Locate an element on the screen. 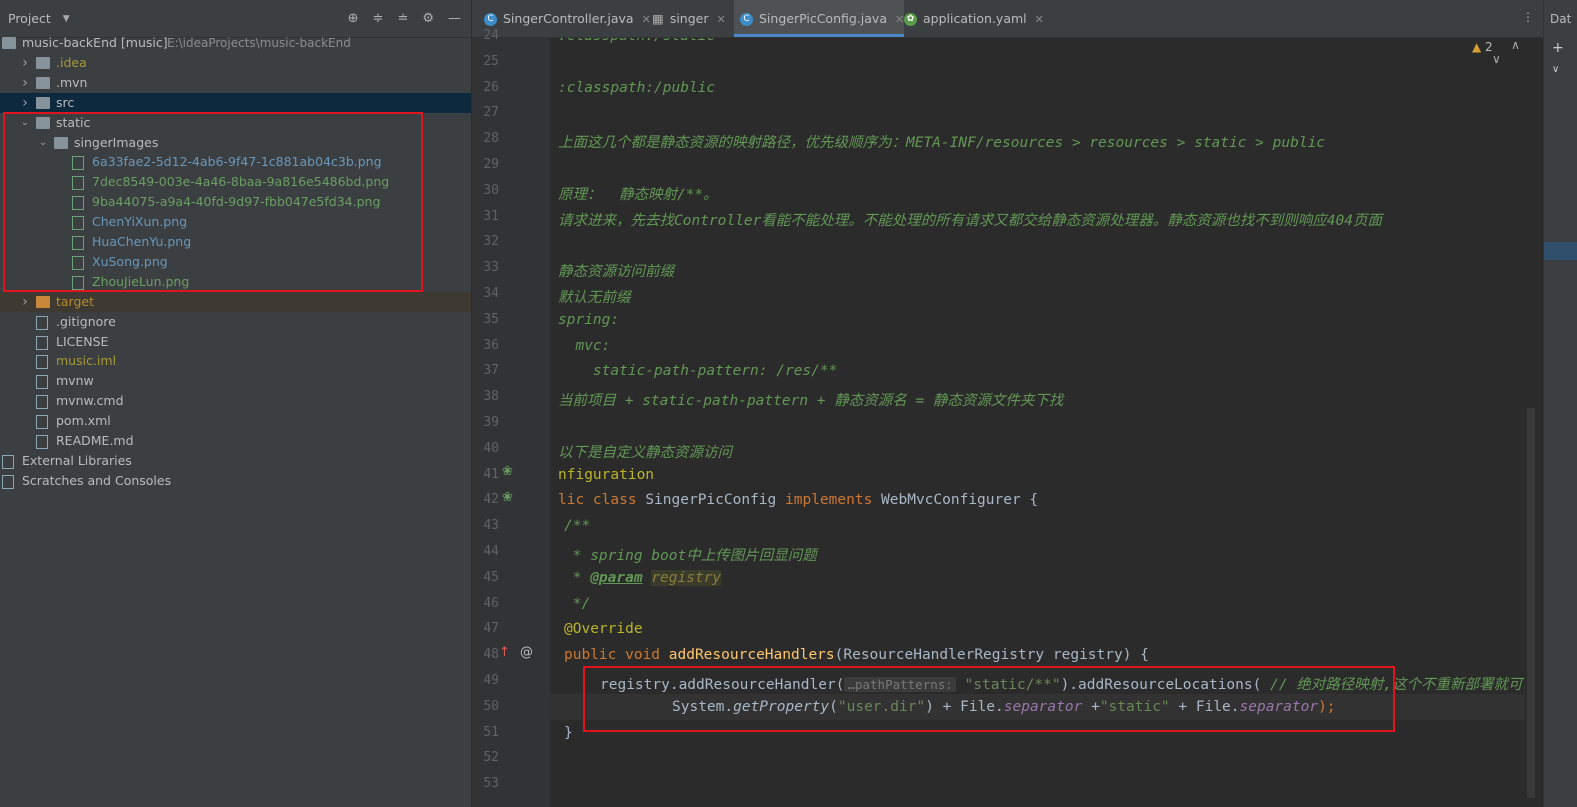 The image size is (1577, 807). annotation-icon: @ is located at coordinates (526, 652).